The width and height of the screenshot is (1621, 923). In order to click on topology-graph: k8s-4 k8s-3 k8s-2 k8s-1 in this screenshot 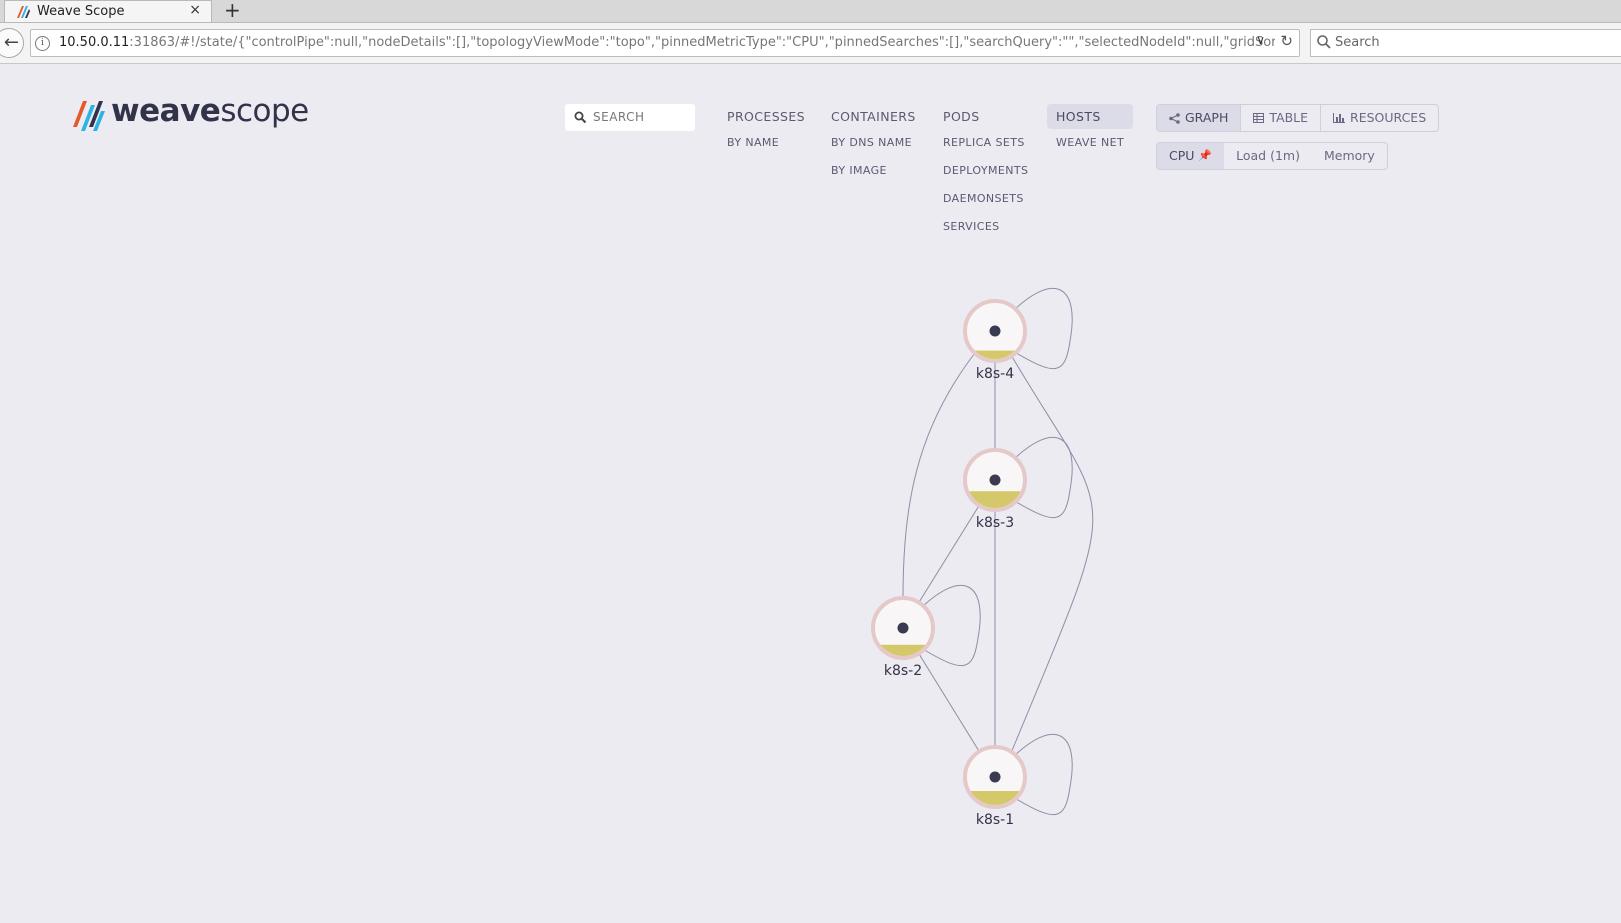, I will do `click(982, 558)`.